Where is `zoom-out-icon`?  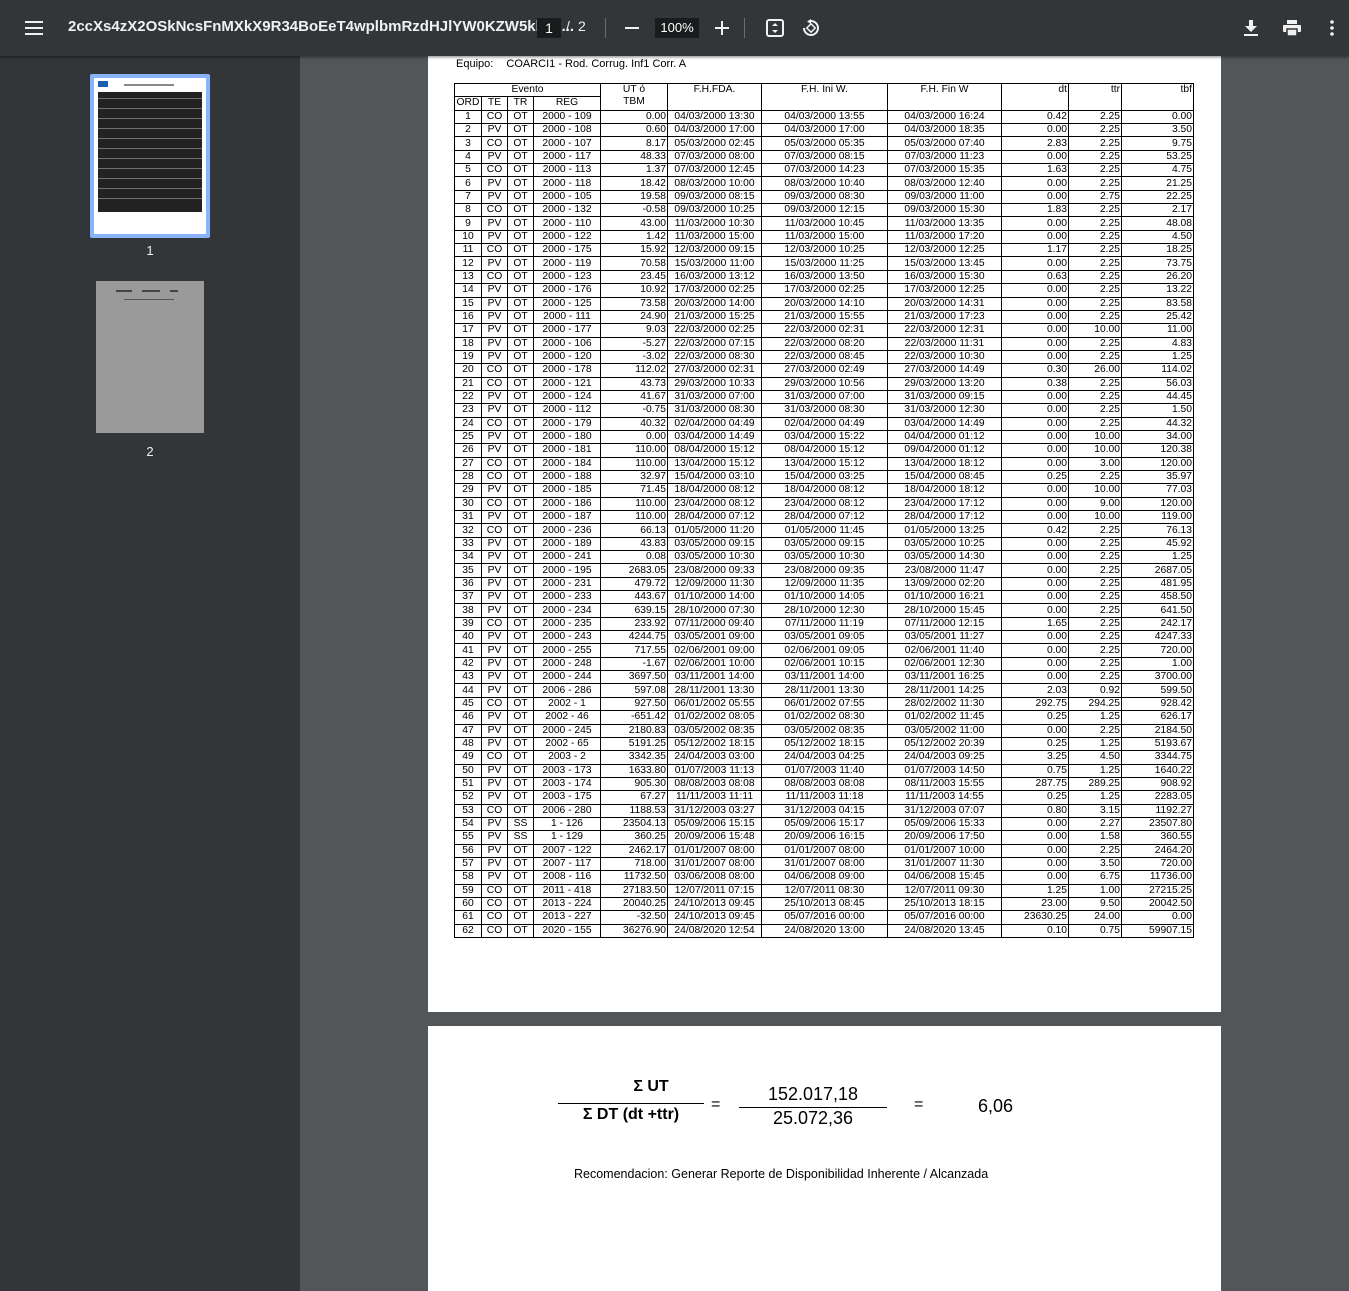 zoom-out-icon is located at coordinates (632, 28).